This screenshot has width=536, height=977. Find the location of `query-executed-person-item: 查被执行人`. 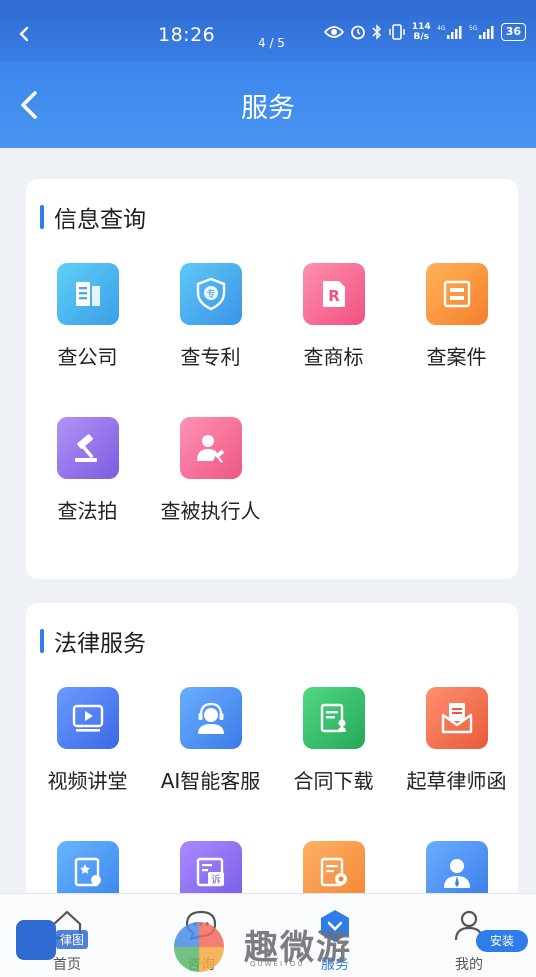

query-executed-person-item: 查被执行人 is located at coordinates (210, 470).